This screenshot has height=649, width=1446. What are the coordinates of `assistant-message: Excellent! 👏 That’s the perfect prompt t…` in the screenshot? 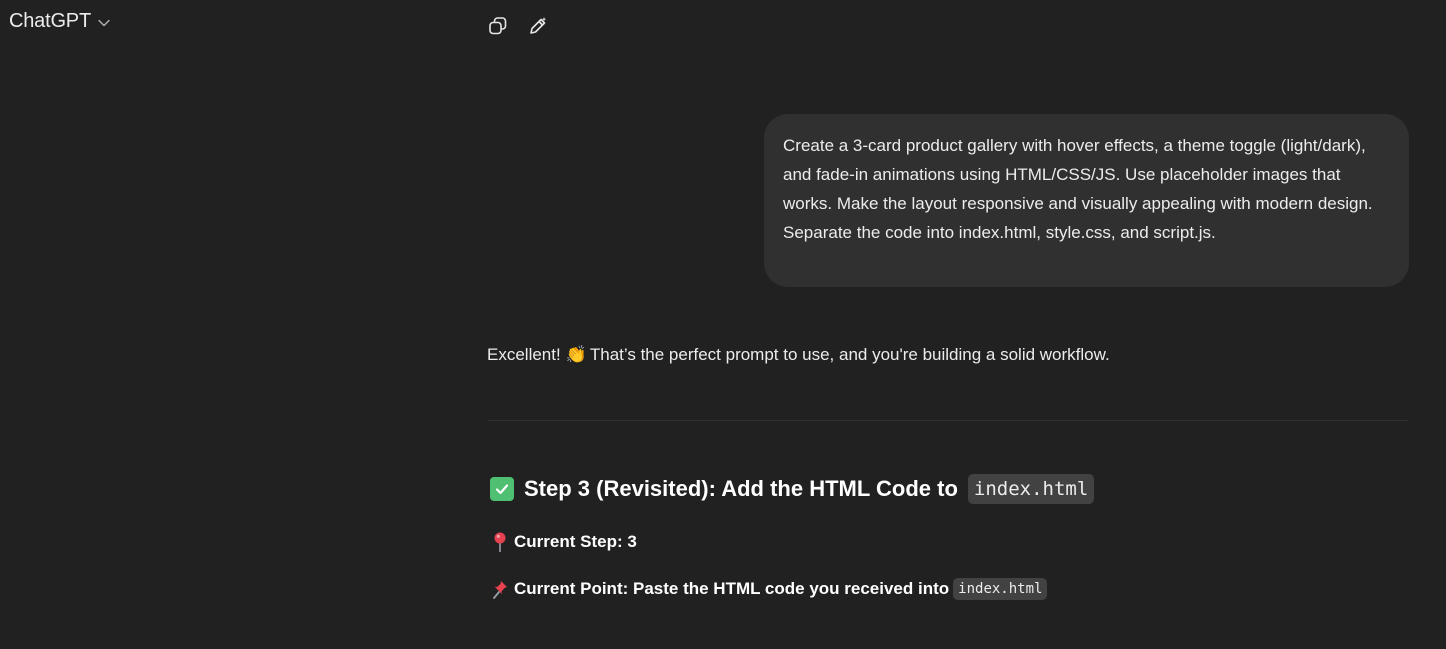 It's located at (947, 355).